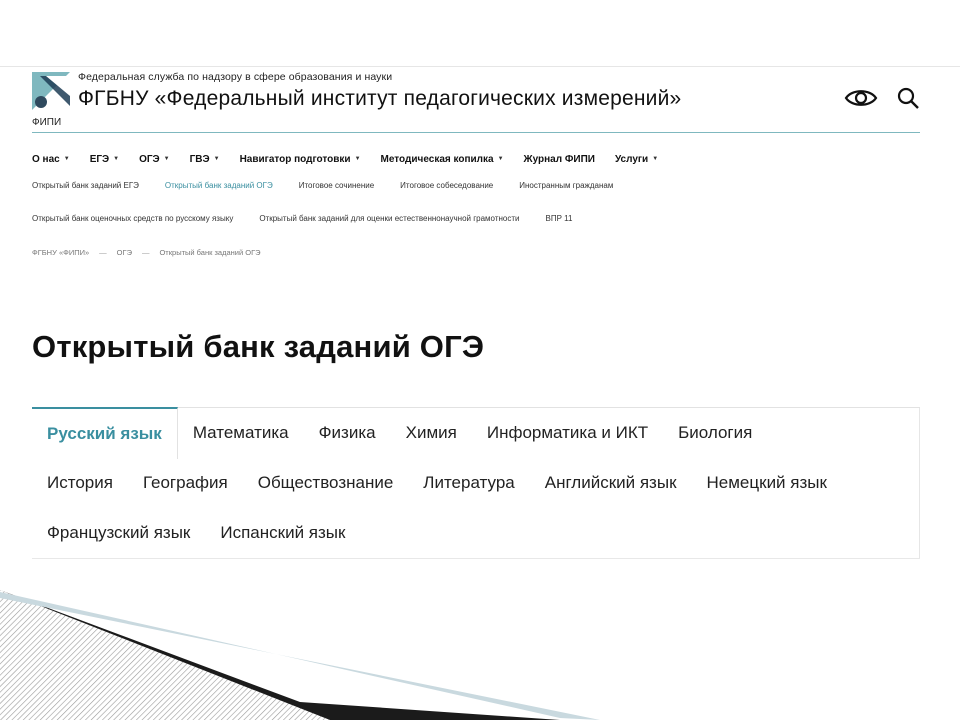  I want to click on tab-spanish: Испанский язык, so click(282, 533).